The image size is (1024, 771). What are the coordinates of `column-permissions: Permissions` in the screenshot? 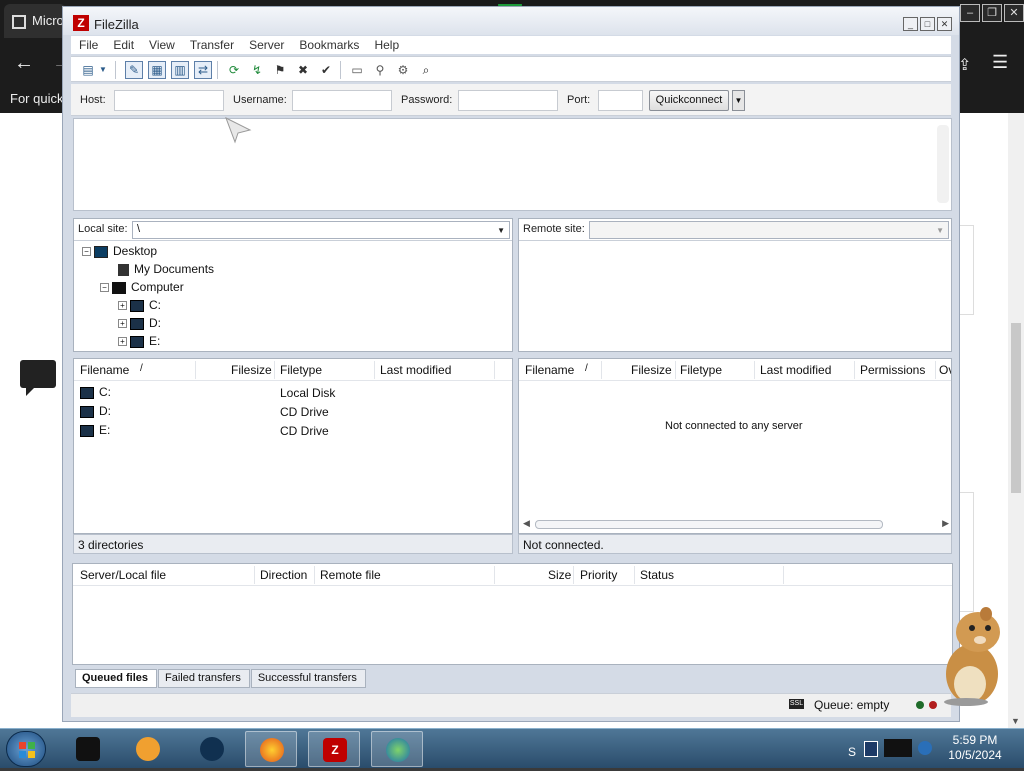 It's located at (892, 370).